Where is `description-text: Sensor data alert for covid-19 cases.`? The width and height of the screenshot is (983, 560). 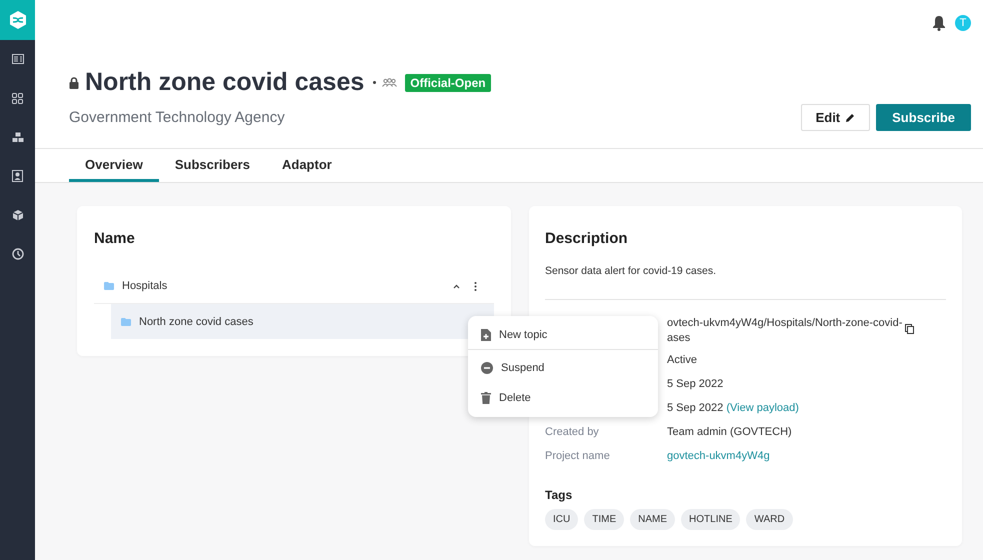
description-text: Sensor data alert for covid-19 cases. is located at coordinates (745, 282).